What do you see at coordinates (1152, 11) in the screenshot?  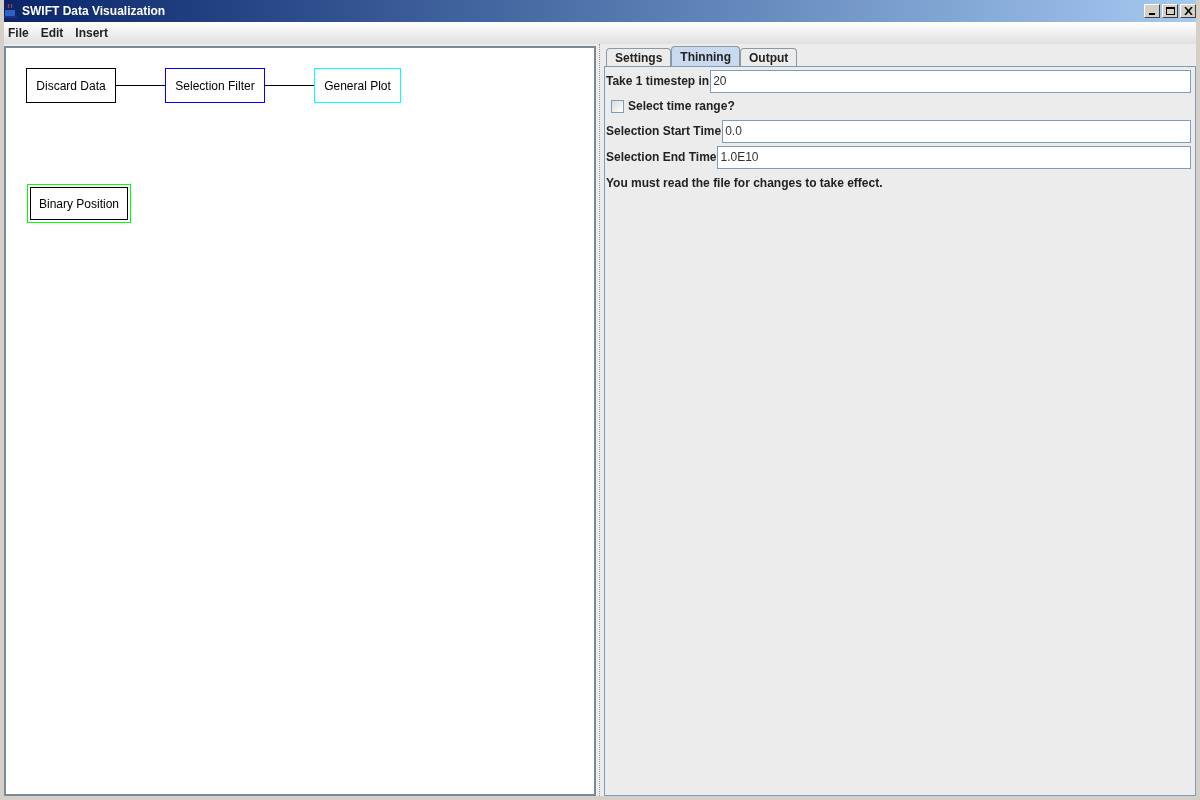 I see `minimize-button` at bounding box center [1152, 11].